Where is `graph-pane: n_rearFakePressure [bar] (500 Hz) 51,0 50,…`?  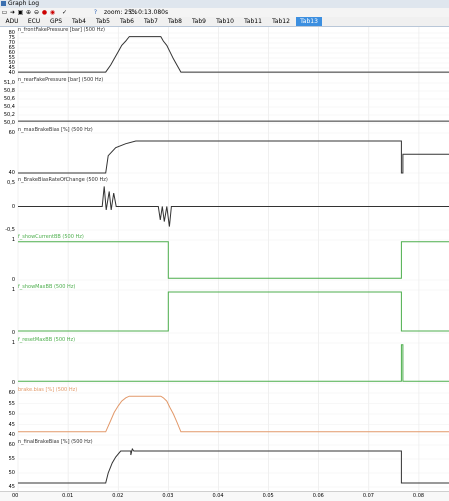 graph-pane: n_rearFakePressure [bar] (500 Hz) 51,0 50,… is located at coordinates (224, 102).